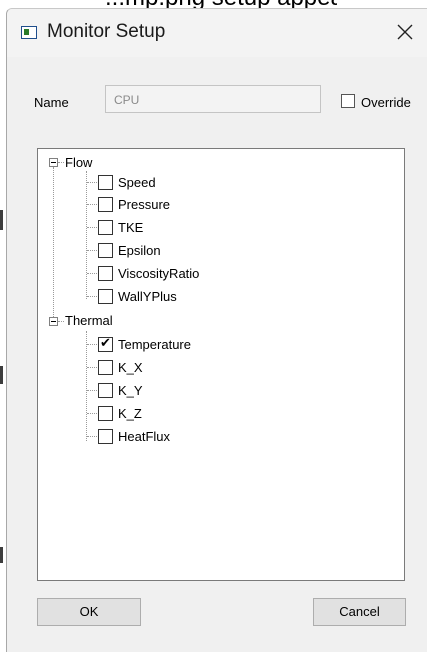  I want to click on name-field: CPU, so click(213, 99).